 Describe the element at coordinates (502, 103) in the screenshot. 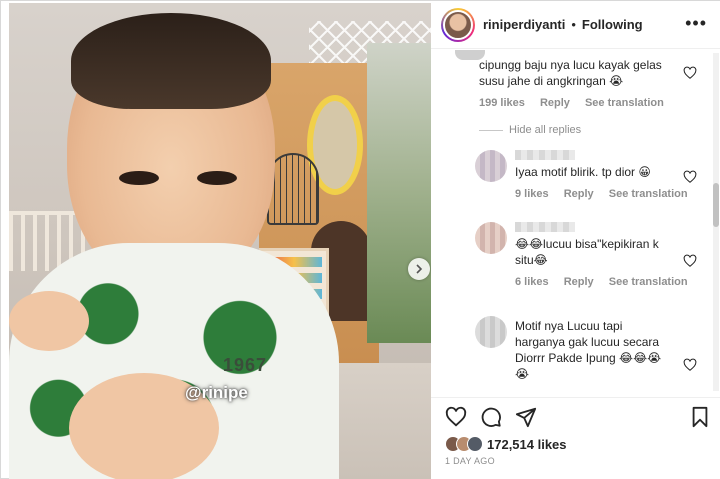

I see `comment-likes: 199 likes` at that location.